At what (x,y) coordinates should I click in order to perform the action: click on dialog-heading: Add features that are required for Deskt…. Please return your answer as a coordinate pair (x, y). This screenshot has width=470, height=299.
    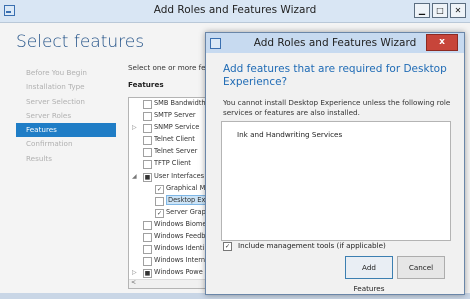
    Looking at the image, I should click on (335, 75).